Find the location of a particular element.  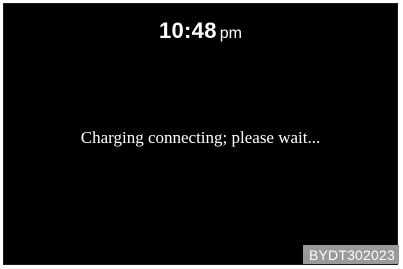

clock: 10:48 pm is located at coordinates (200, 31).